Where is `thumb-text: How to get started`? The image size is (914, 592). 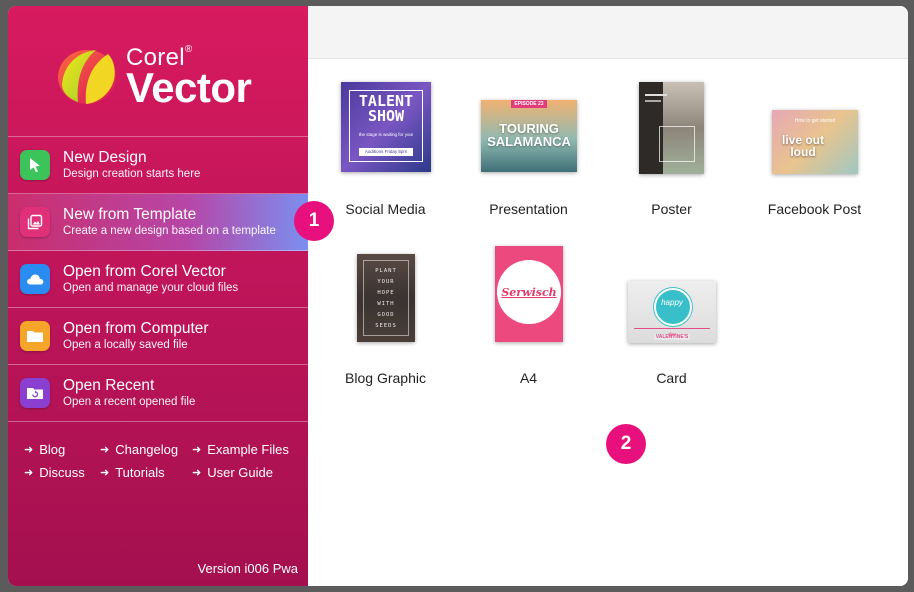 thumb-text: How to get started is located at coordinates (815, 121).